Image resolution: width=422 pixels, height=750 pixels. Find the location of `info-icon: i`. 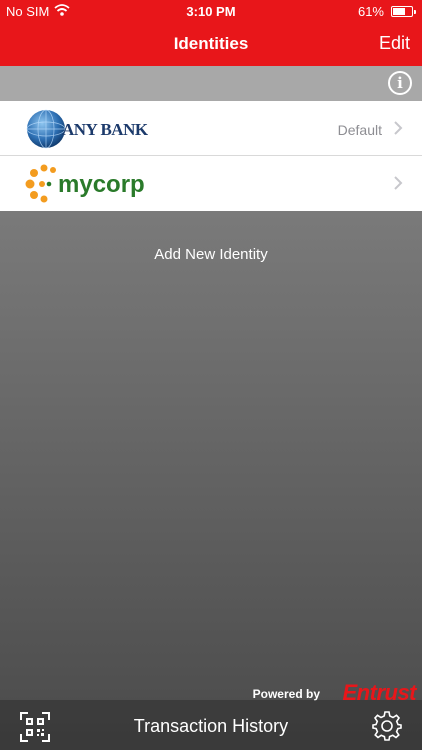

info-icon: i is located at coordinates (400, 83).